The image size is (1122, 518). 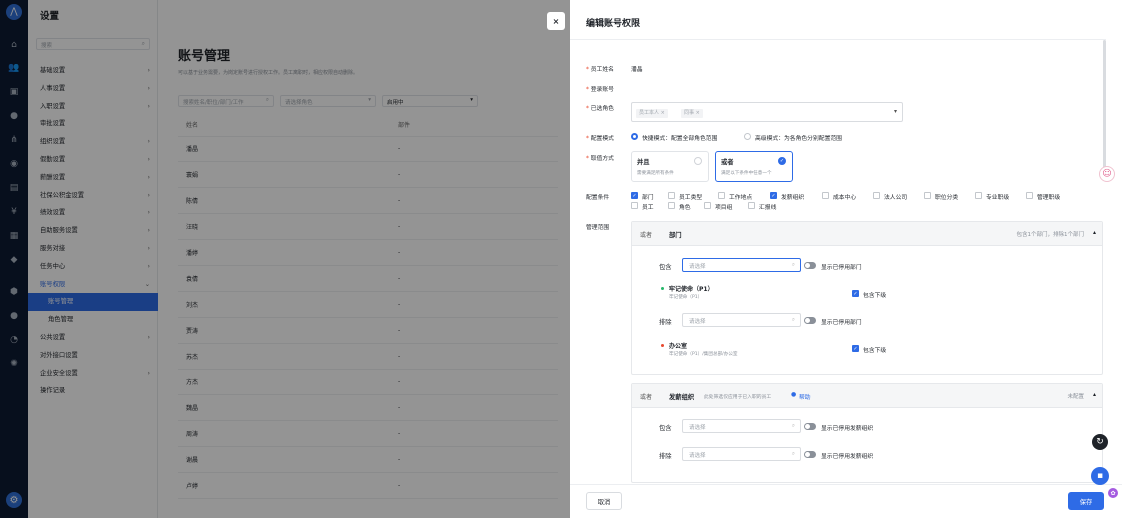 What do you see at coordinates (738, 397) in the screenshot?
I see `pay-panel-hint: 此处筛选仅应用于已入职的员工` at bounding box center [738, 397].